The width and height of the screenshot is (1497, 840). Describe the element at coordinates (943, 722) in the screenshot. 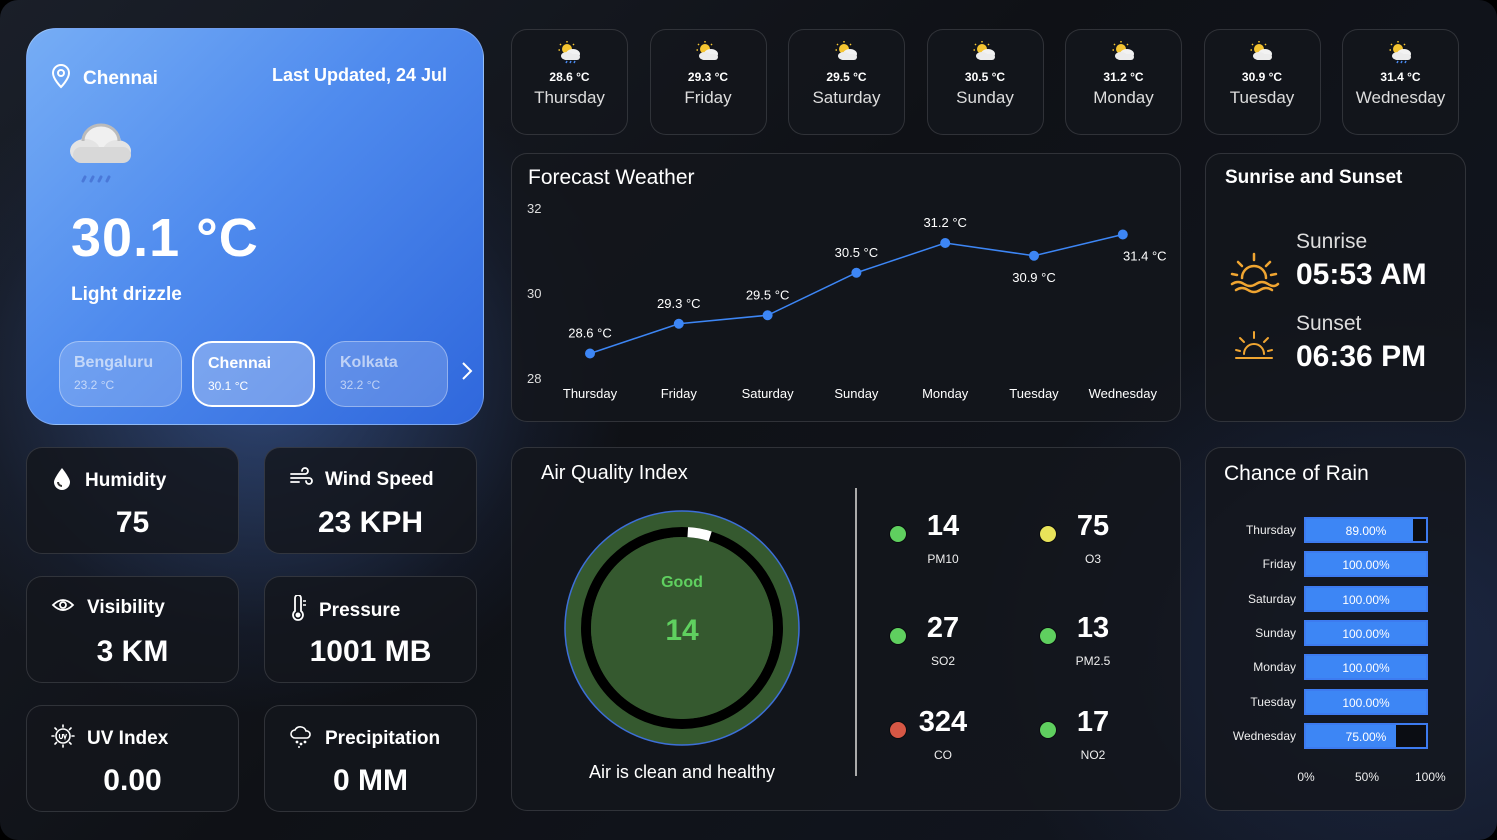

I see `aqi-item-value: 324` at that location.